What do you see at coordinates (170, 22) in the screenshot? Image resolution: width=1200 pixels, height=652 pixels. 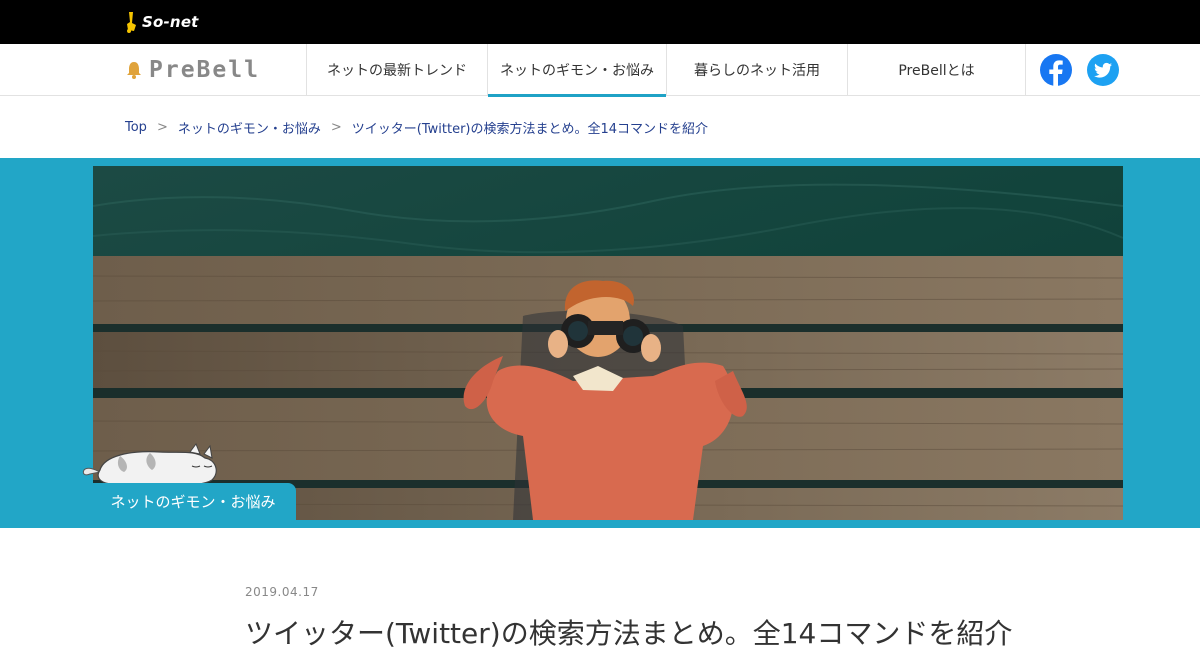 I see `sonet-brand-text: So-net` at bounding box center [170, 22].